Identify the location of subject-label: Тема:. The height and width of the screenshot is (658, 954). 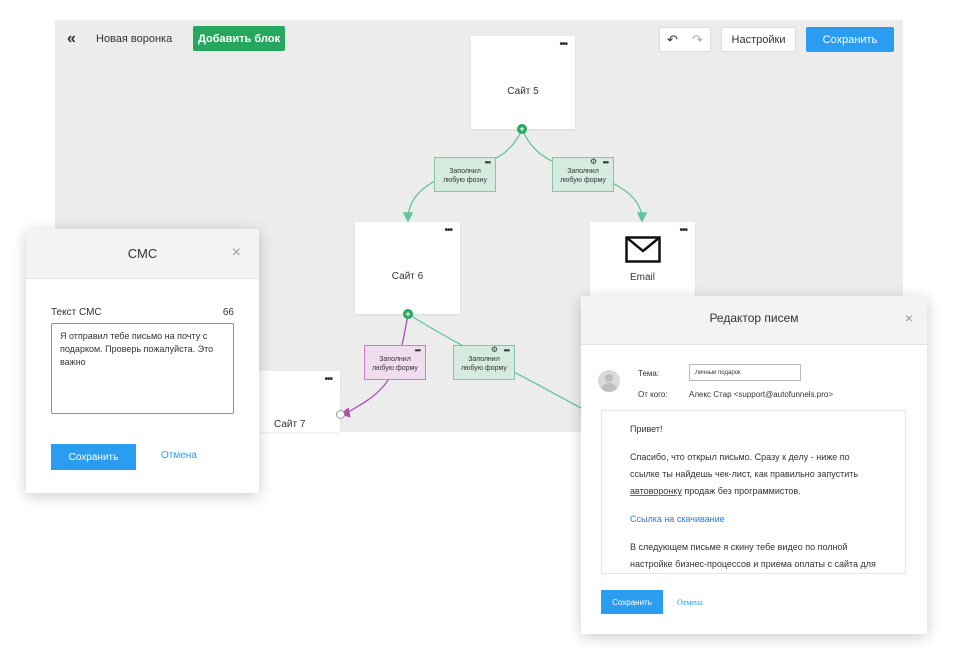
(649, 373).